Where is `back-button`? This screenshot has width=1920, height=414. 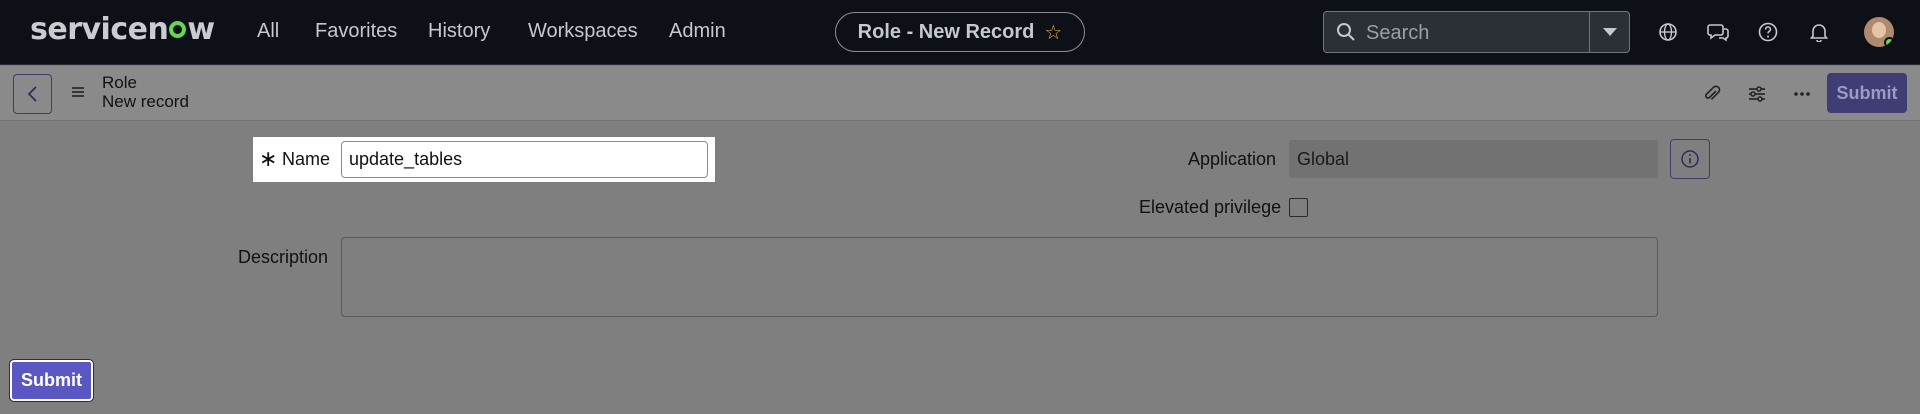
back-button is located at coordinates (32, 94).